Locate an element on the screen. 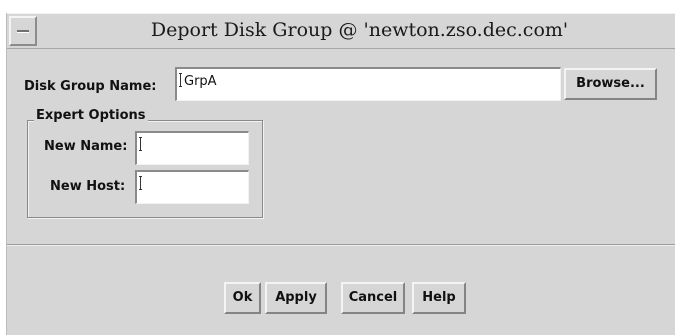 This screenshot has height=335, width=675. new-host-input is located at coordinates (192, 187).